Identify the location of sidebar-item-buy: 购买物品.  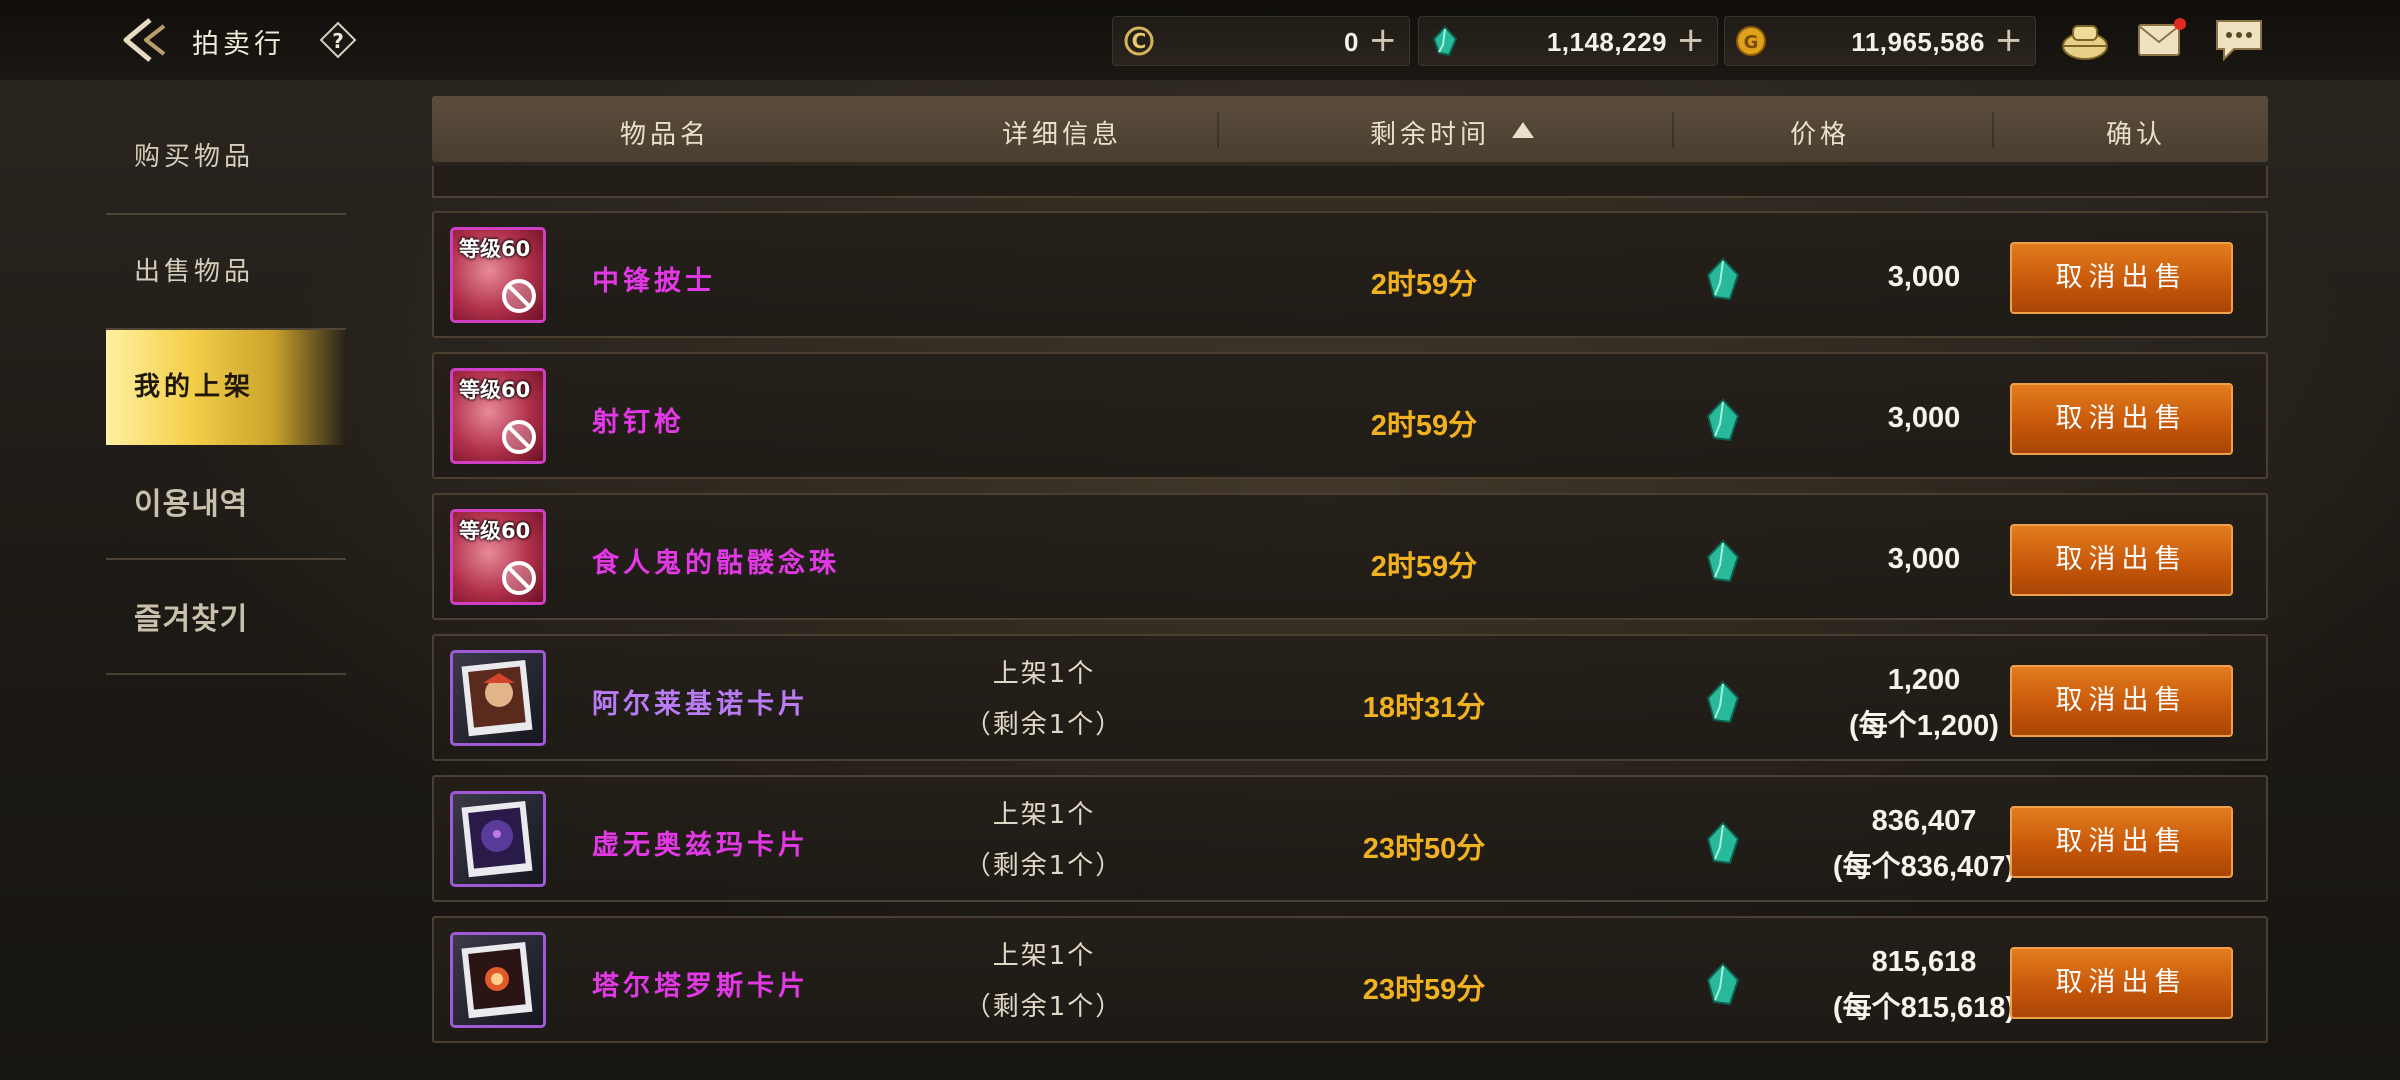
(226, 157).